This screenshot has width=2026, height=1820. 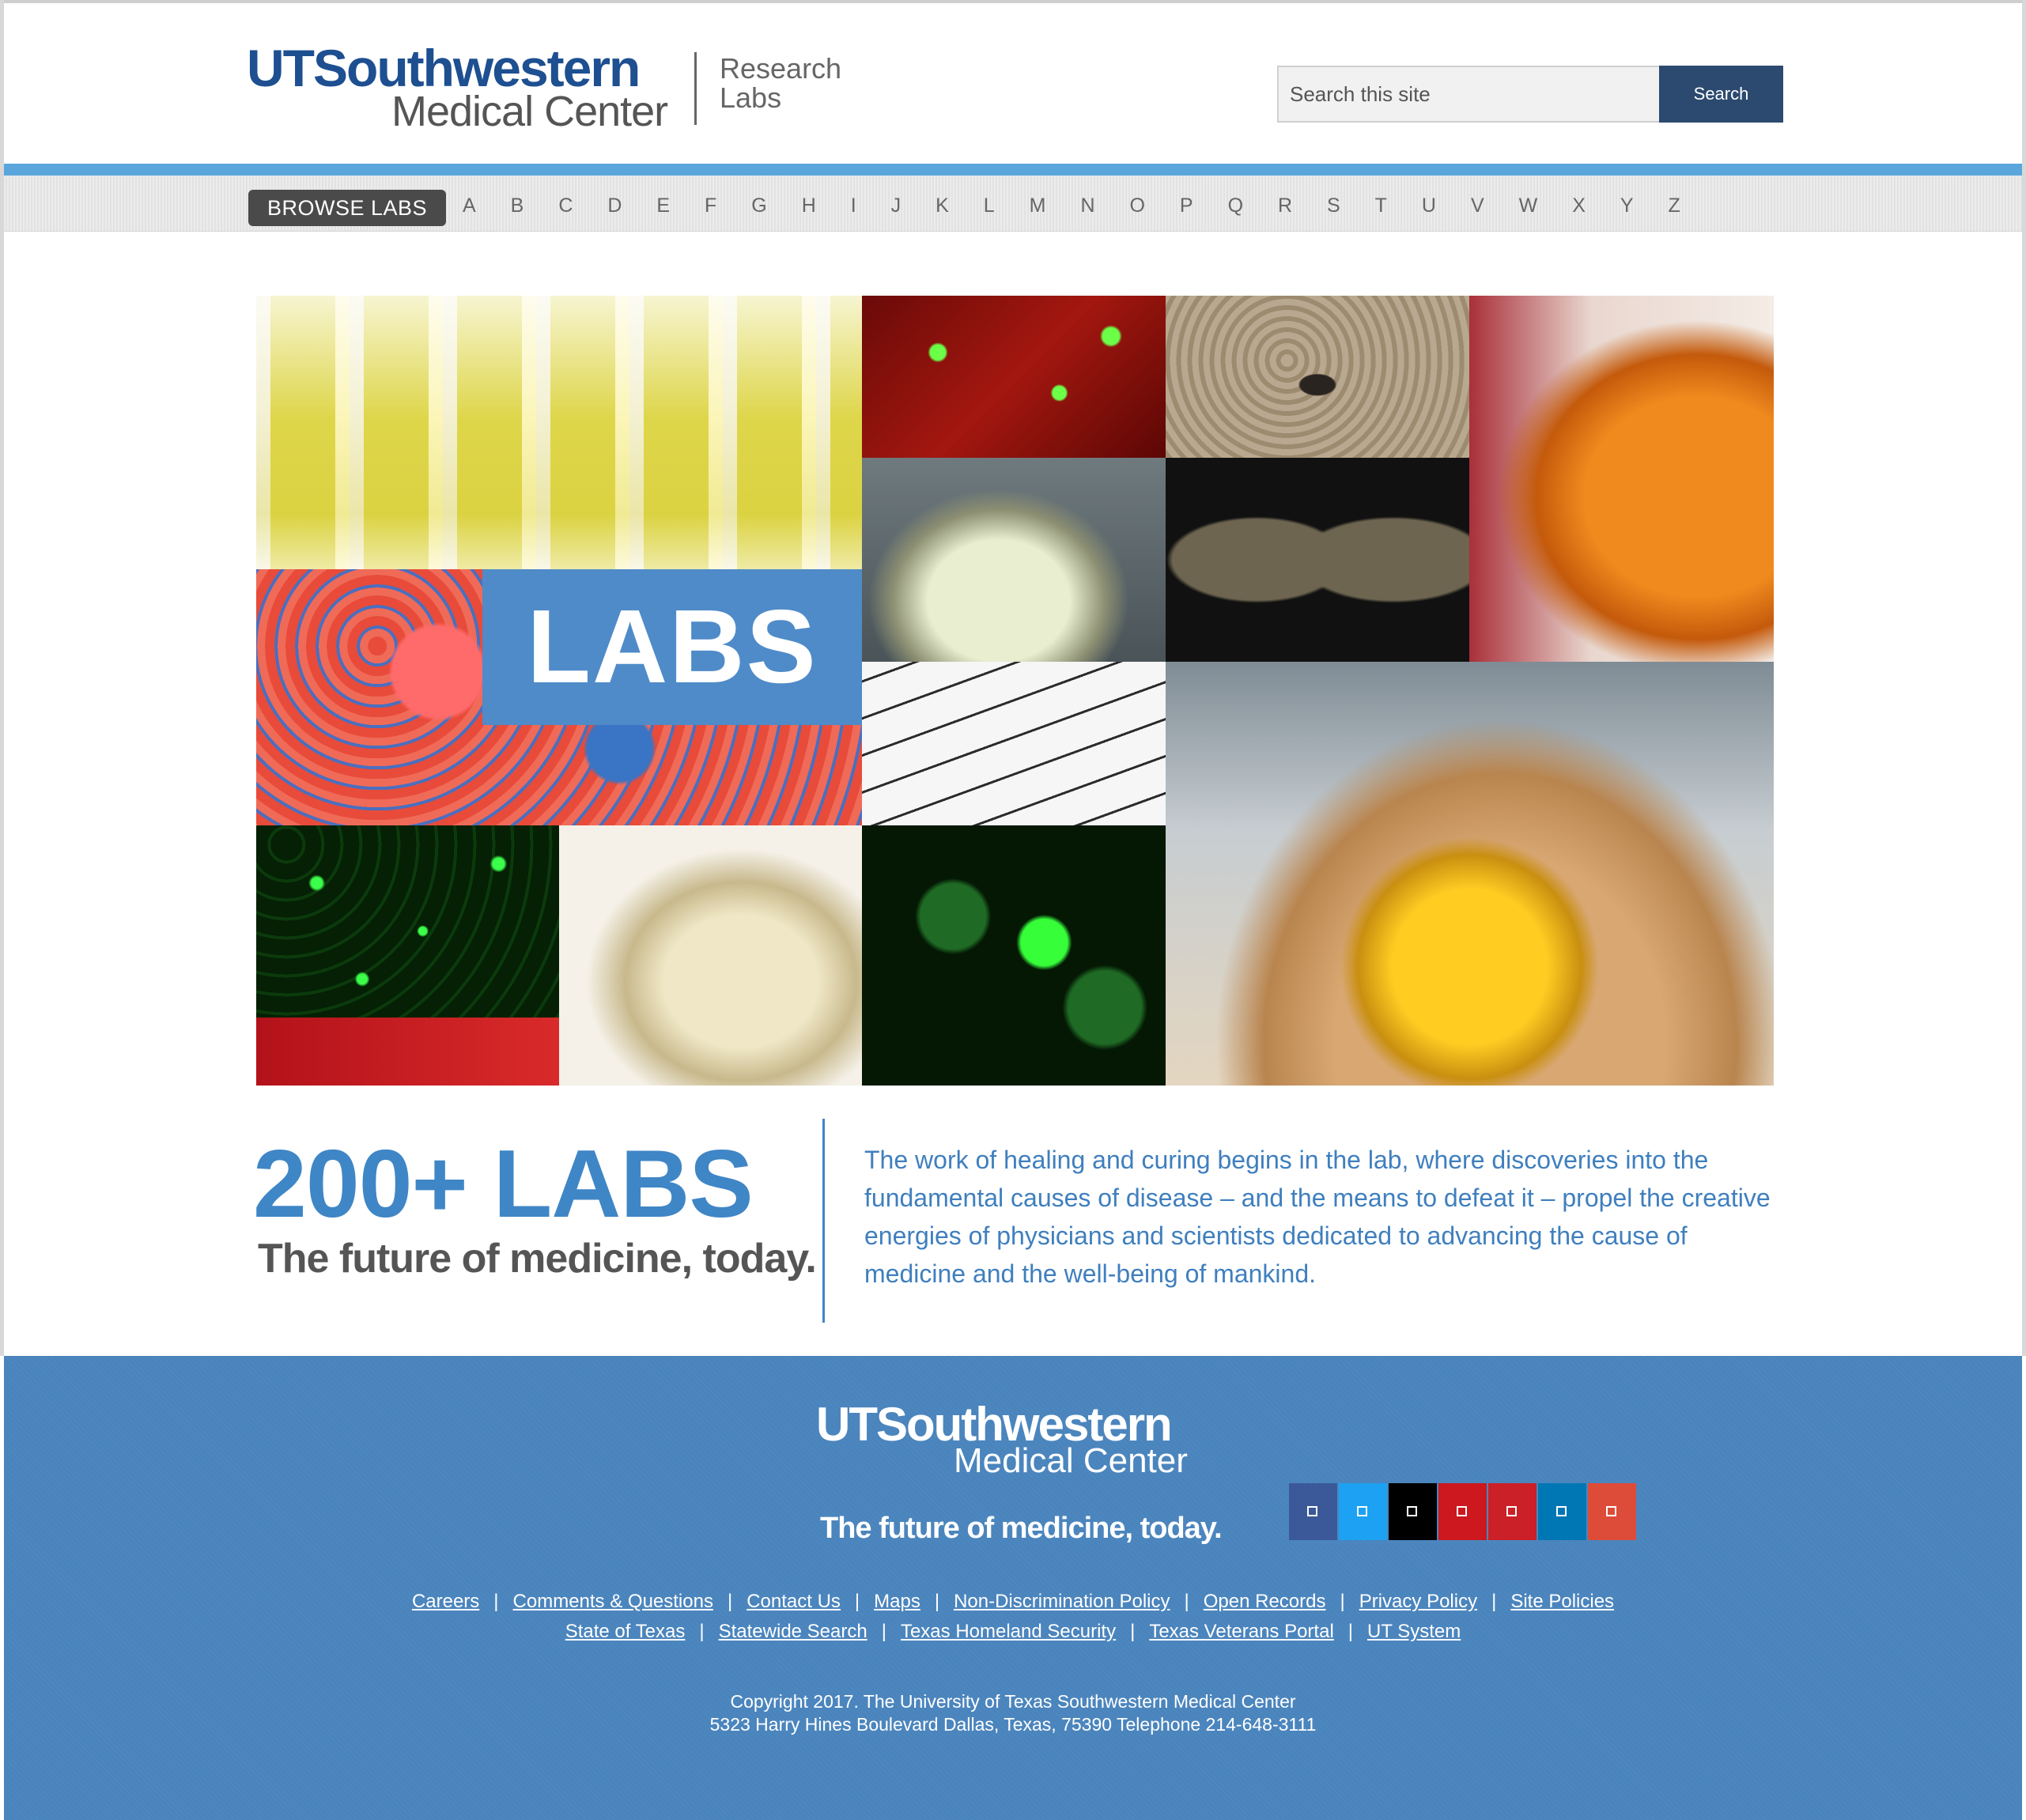 What do you see at coordinates (1512, 1511) in the screenshot?
I see `pinterest-button` at bounding box center [1512, 1511].